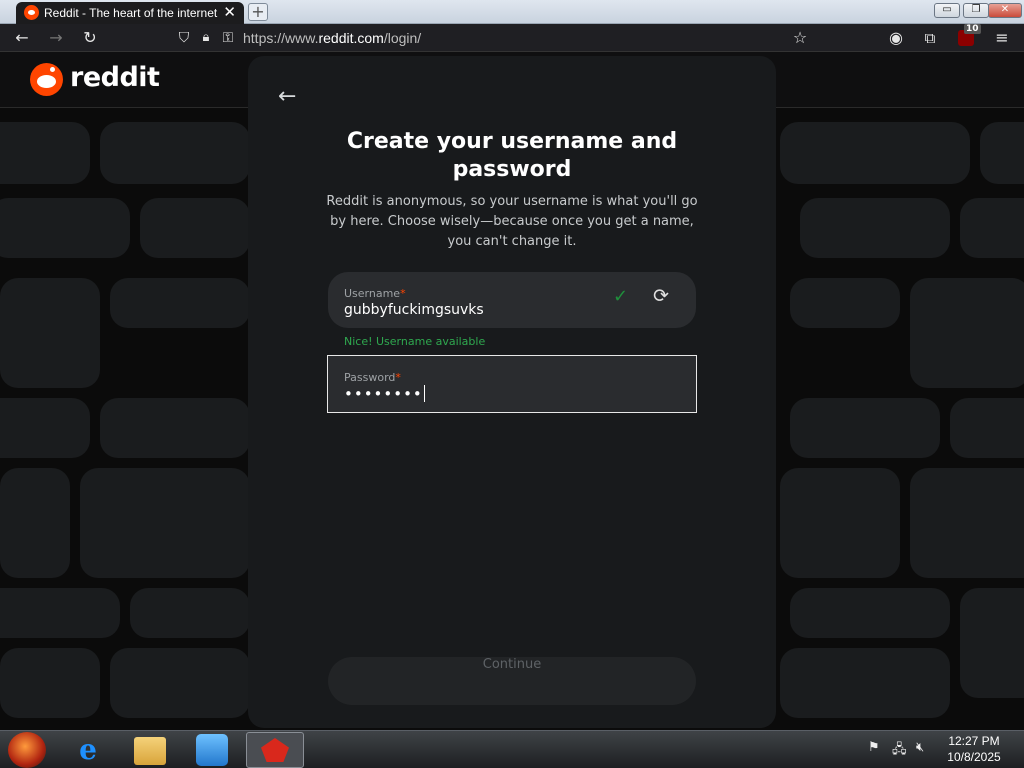  Describe the element at coordinates (90, 38) in the screenshot. I see `reload-icon: ↻` at that location.